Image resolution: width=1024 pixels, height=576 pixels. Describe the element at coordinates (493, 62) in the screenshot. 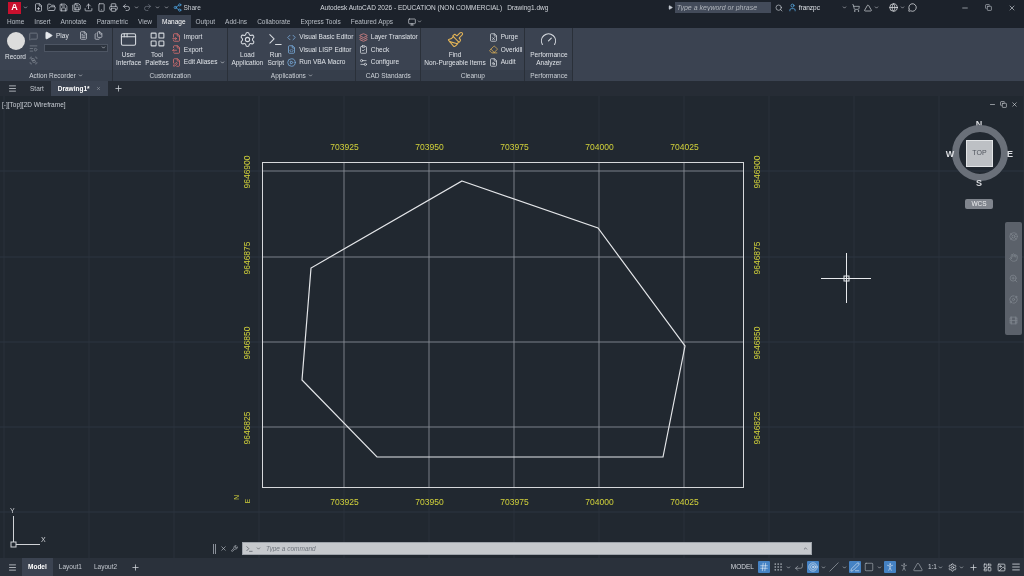

I see `file-search-icon` at that location.